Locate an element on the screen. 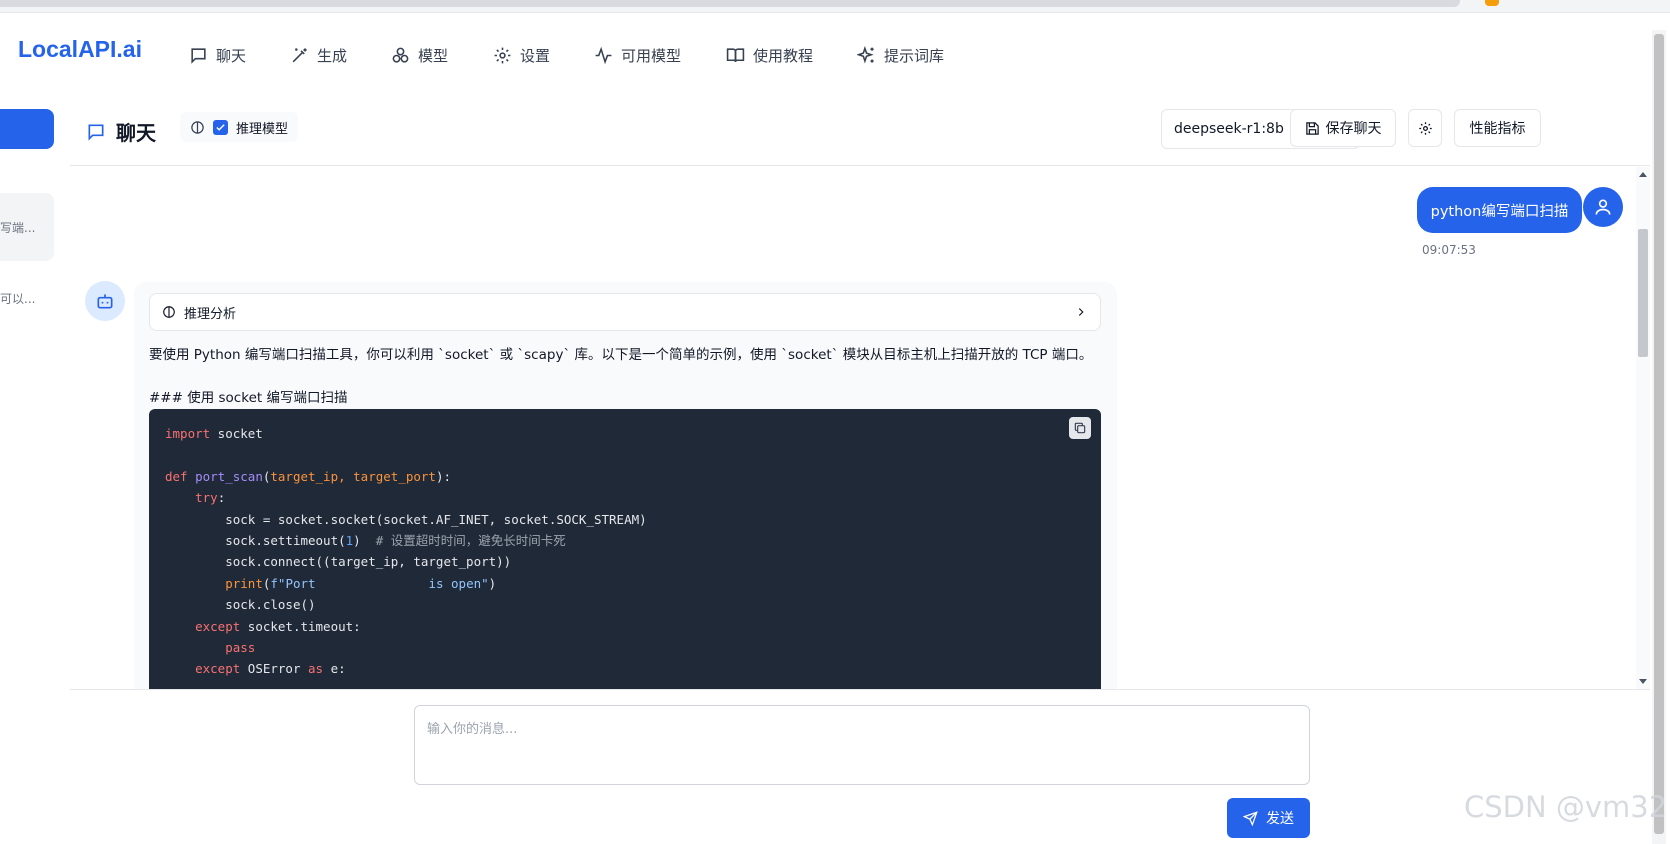 The image size is (1670, 844). assistant-heading: ### 使用 socket 编写端口扫描 is located at coordinates (248, 398).